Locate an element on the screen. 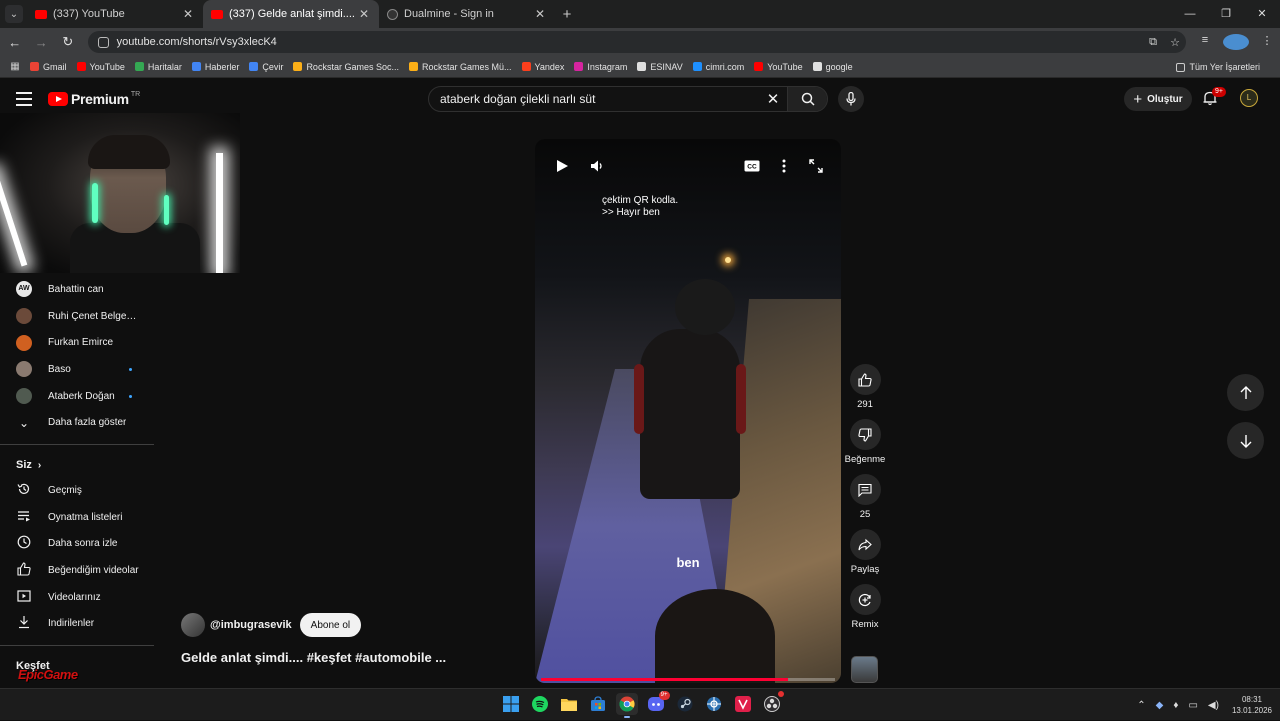  browser-tab-1: (337) YouTube ✕ is located at coordinates (115, 14).